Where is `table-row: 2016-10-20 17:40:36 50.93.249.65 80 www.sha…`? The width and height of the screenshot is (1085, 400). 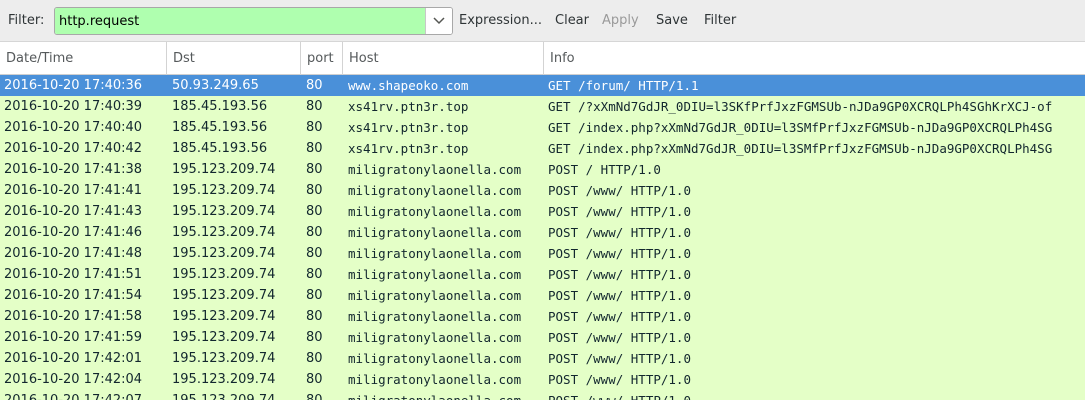
table-row: 2016-10-20 17:40:36 50.93.249.65 80 www.sha… is located at coordinates (542, 85).